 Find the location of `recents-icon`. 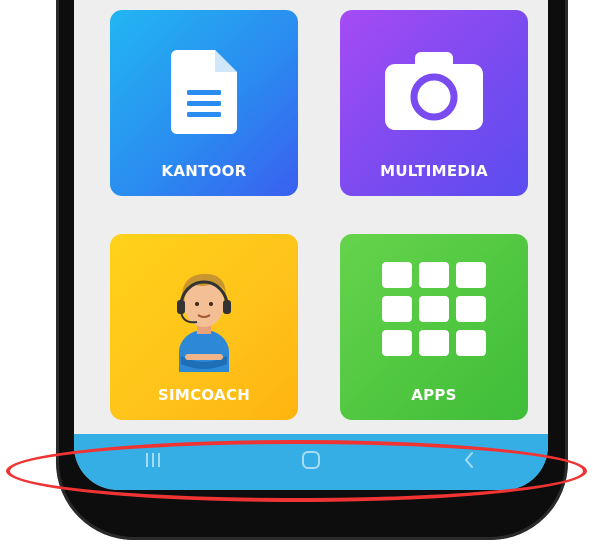

recents-icon is located at coordinates (153, 462).